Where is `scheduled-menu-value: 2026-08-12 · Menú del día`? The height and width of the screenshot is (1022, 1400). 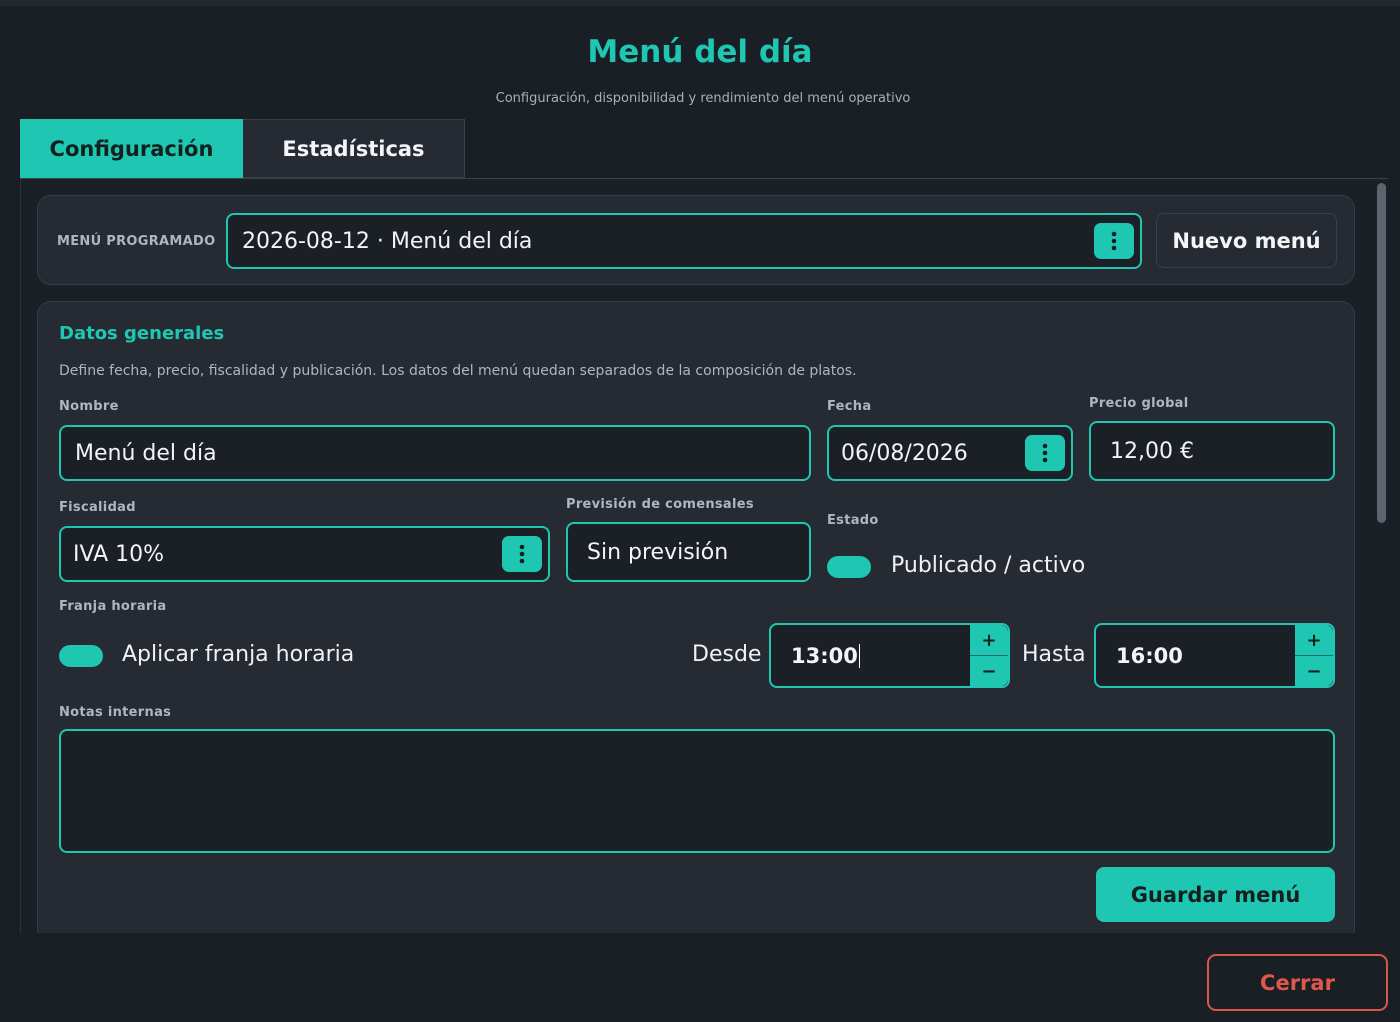
scheduled-menu-value: 2026-08-12 · Menú del día is located at coordinates (387, 241).